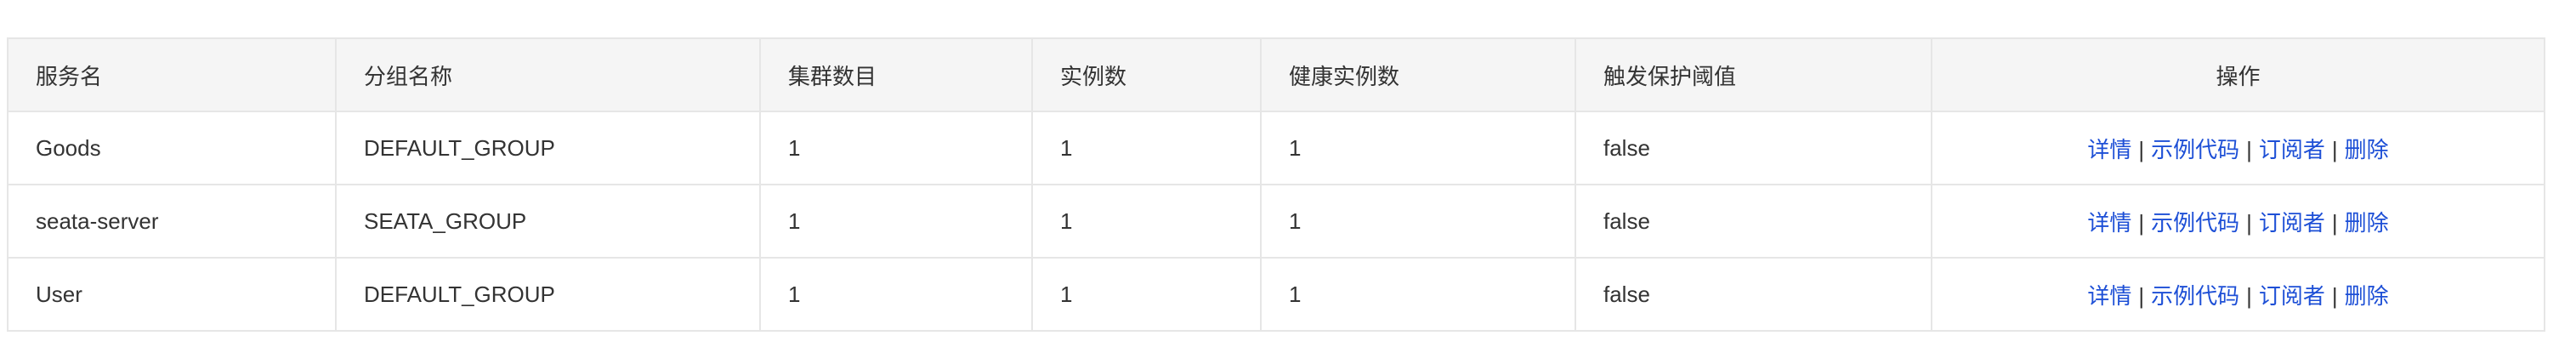 This screenshot has width=2576, height=347. Describe the element at coordinates (172, 74) in the screenshot. I see `header-service-name: 服务名` at that location.